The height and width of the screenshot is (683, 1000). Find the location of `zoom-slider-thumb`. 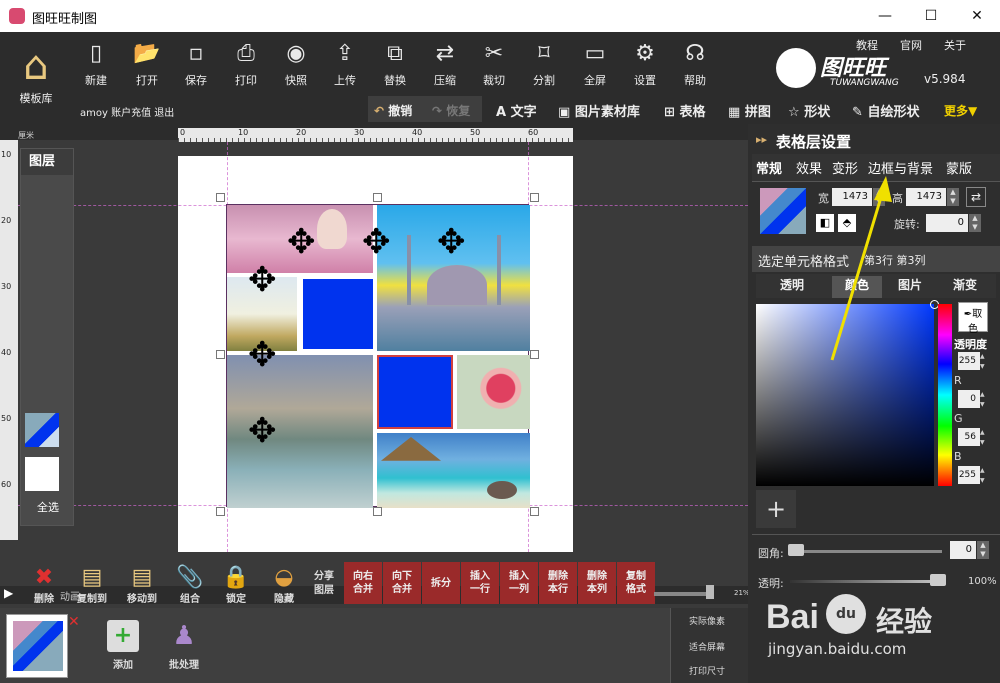

zoom-slider-thumb is located at coordinates (710, 592).